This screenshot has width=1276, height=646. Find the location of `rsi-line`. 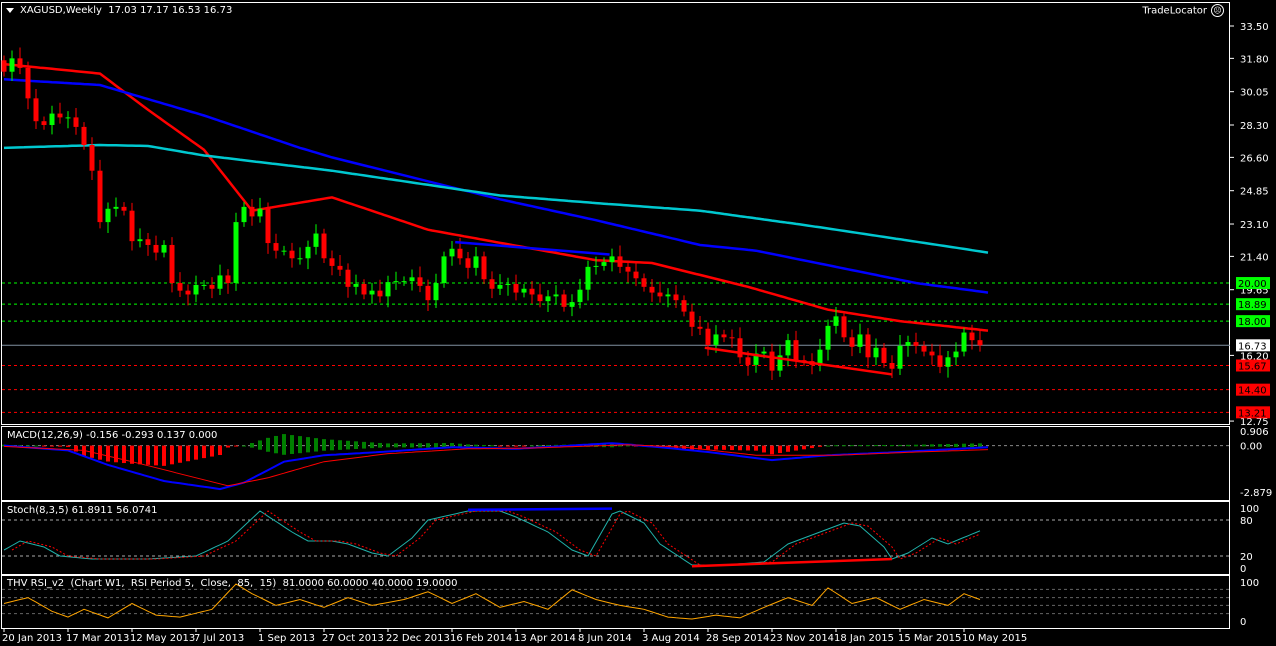

rsi-line is located at coordinates (492, 601).